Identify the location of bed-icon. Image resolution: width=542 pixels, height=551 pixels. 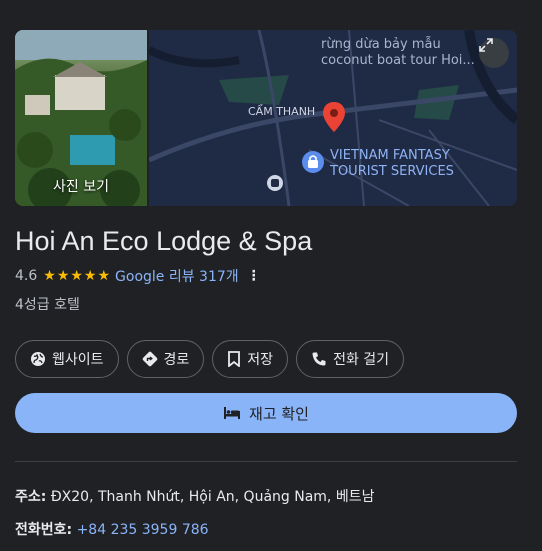
(232, 413).